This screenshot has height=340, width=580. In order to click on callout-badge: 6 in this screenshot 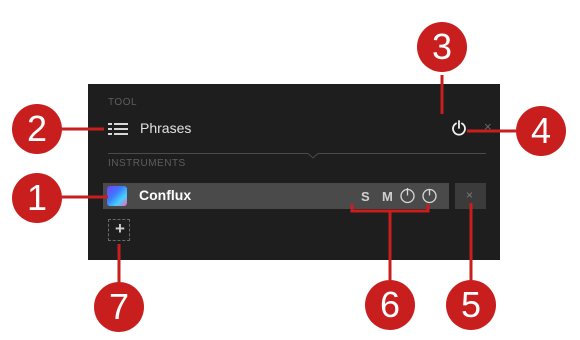, I will do `click(390, 305)`.